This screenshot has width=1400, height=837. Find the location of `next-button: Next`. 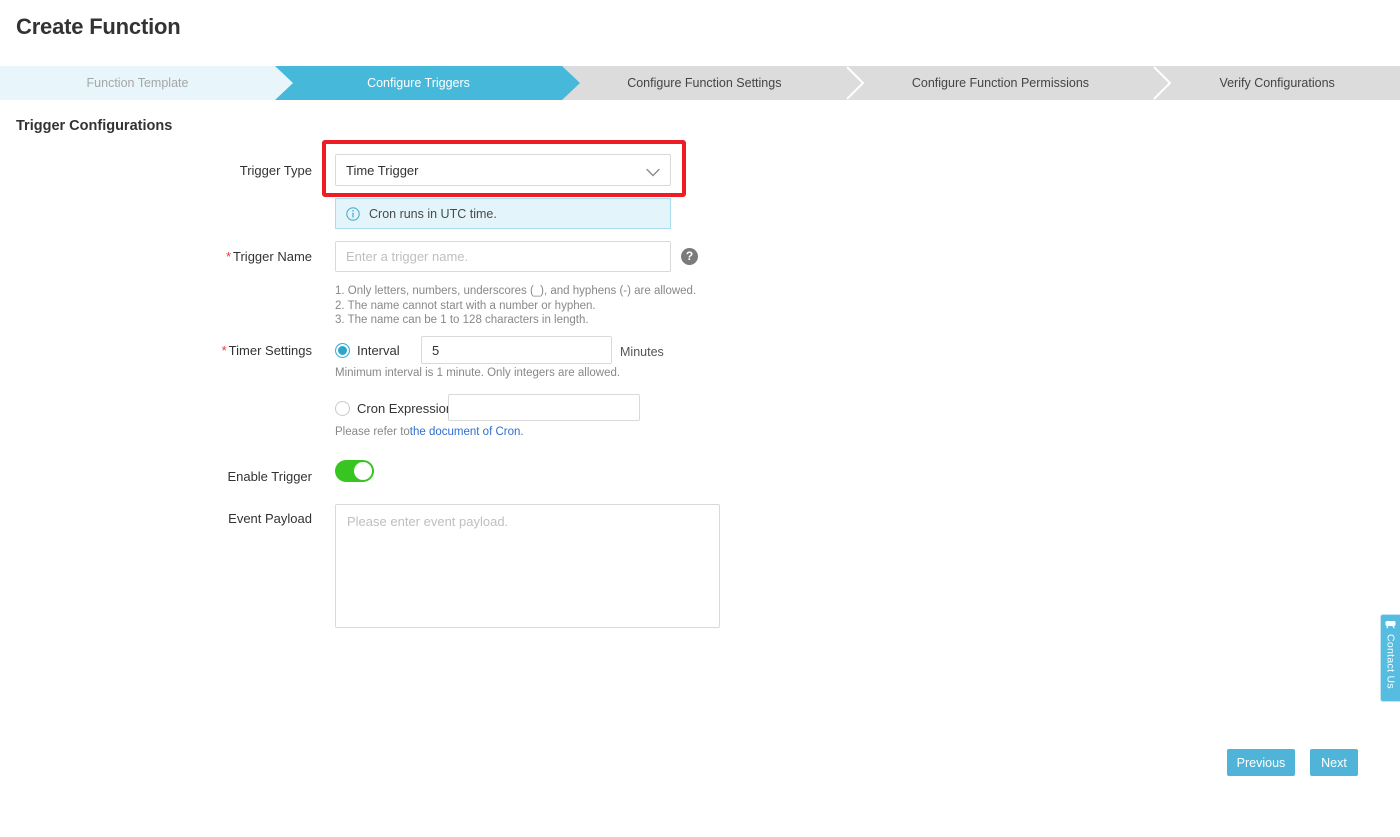

next-button: Next is located at coordinates (1334, 762).